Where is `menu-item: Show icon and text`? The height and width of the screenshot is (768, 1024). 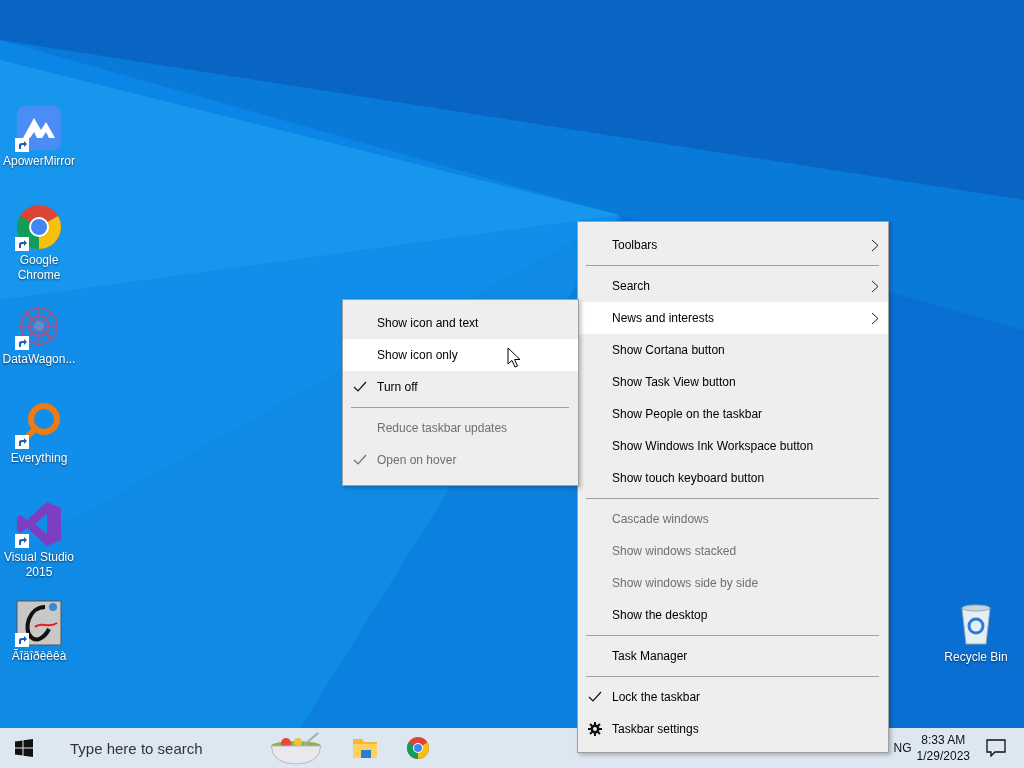
menu-item: Show icon and text is located at coordinates (460, 323).